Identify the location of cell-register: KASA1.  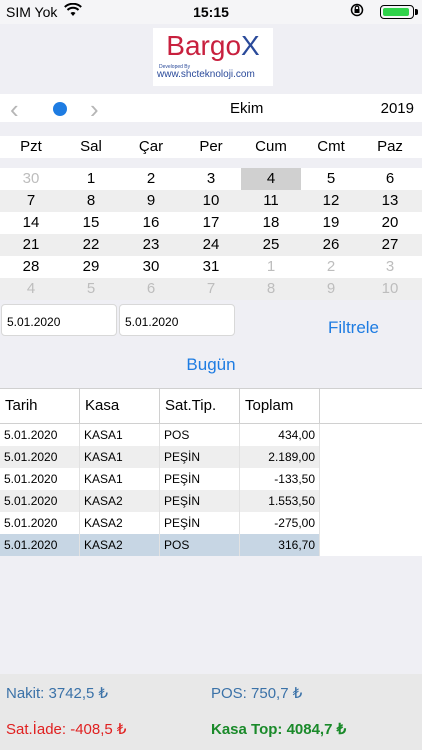
(120, 435).